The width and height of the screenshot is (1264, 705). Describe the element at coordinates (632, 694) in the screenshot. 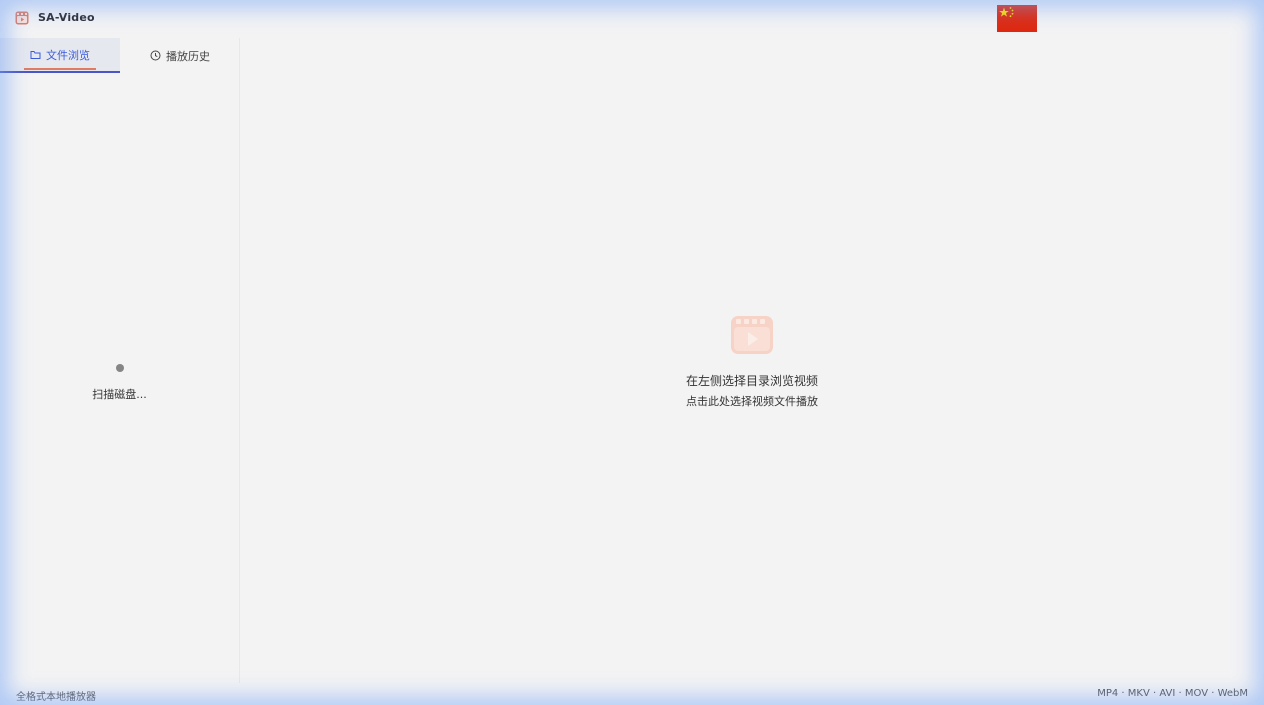

I see `status-bar: 全格式本地播放器 MP4 · MKV · AVI · MOV · WebM` at that location.